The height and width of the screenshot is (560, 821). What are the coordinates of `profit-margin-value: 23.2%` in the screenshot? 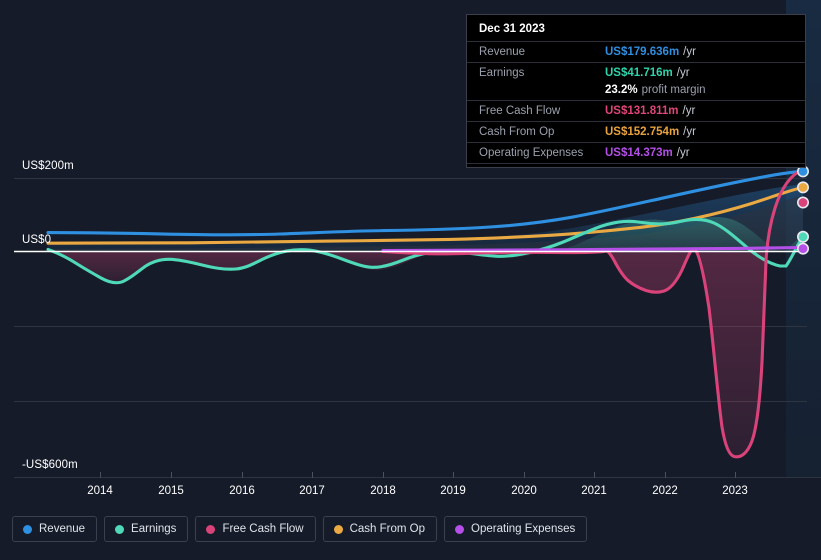 It's located at (621, 90).